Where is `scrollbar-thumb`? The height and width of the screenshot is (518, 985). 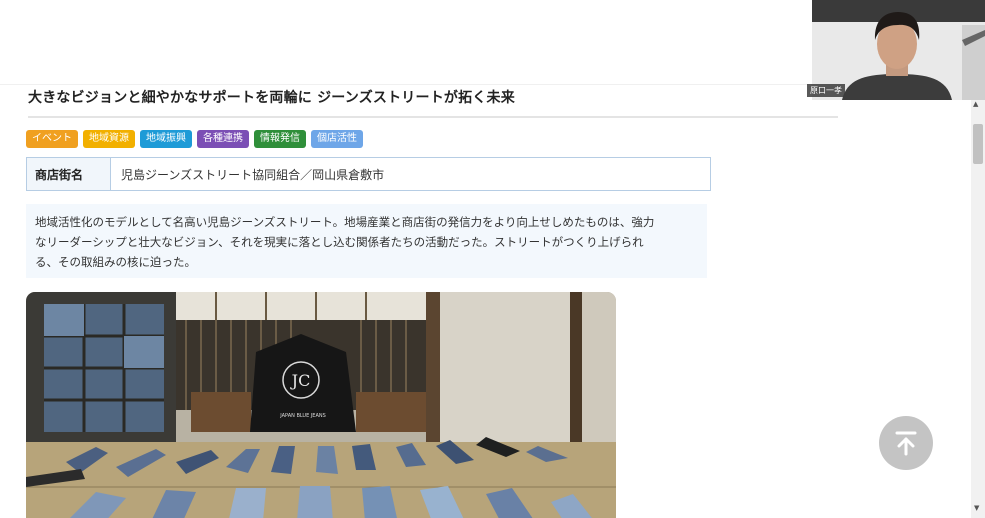 scrollbar-thumb is located at coordinates (978, 144).